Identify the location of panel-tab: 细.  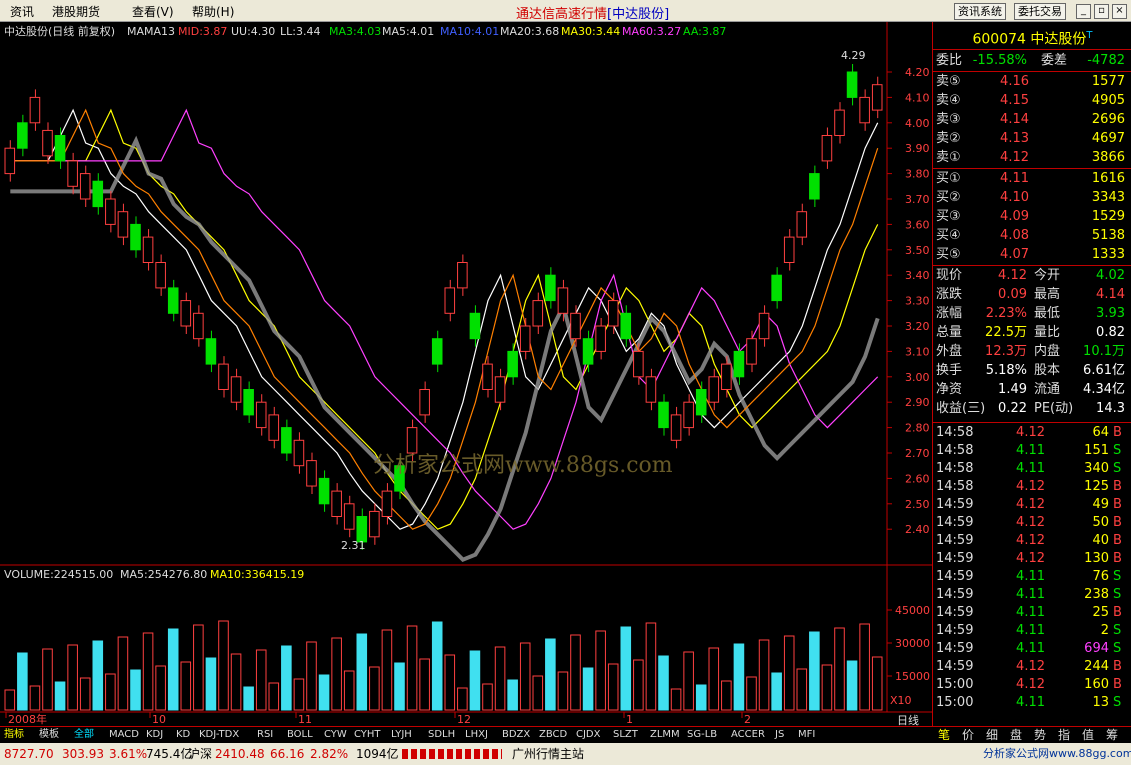
(992, 735).